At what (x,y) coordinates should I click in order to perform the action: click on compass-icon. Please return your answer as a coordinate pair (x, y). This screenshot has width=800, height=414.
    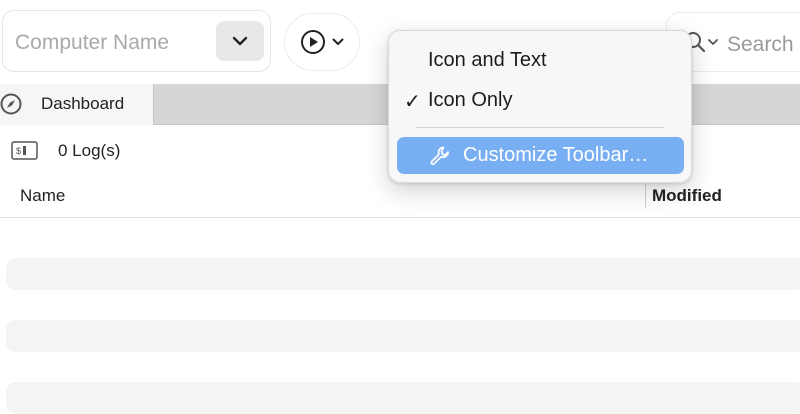
    Looking at the image, I should click on (11, 104).